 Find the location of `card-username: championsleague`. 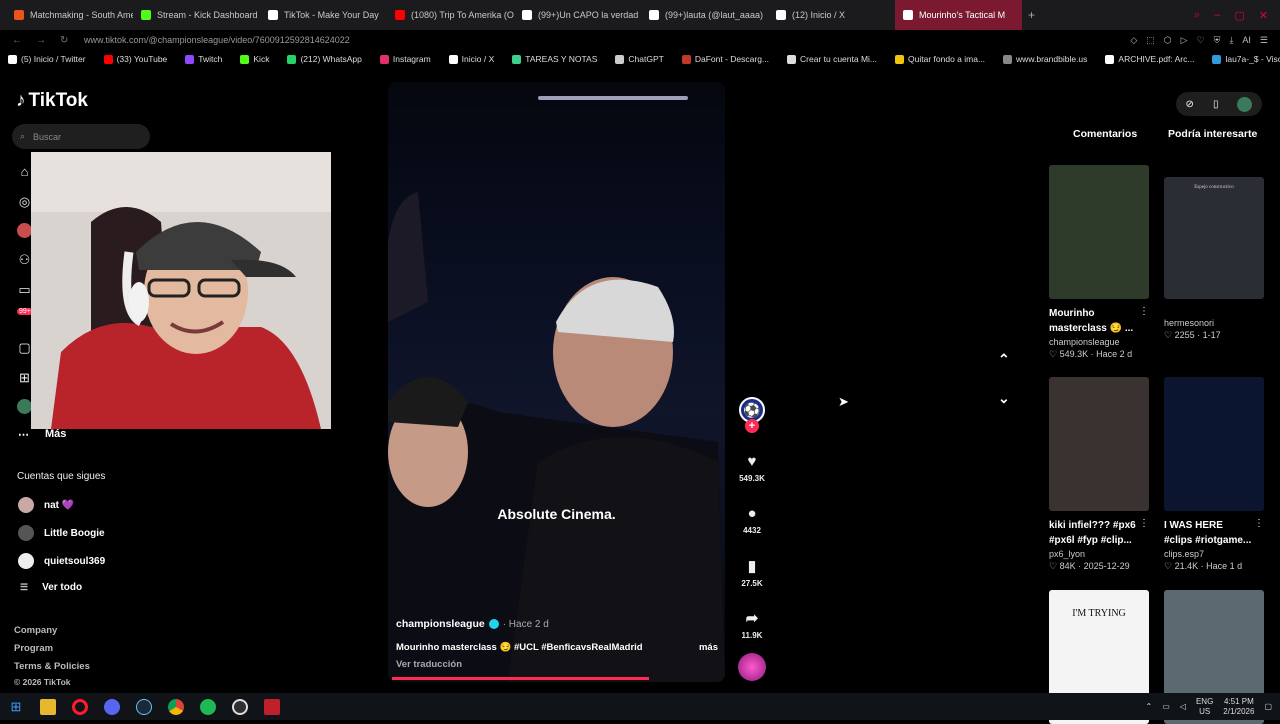

card-username: championsleague is located at coordinates (1099, 342).